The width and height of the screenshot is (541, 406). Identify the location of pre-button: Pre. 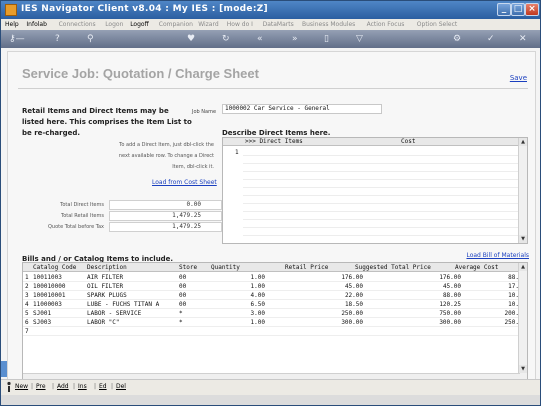
(41, 386).